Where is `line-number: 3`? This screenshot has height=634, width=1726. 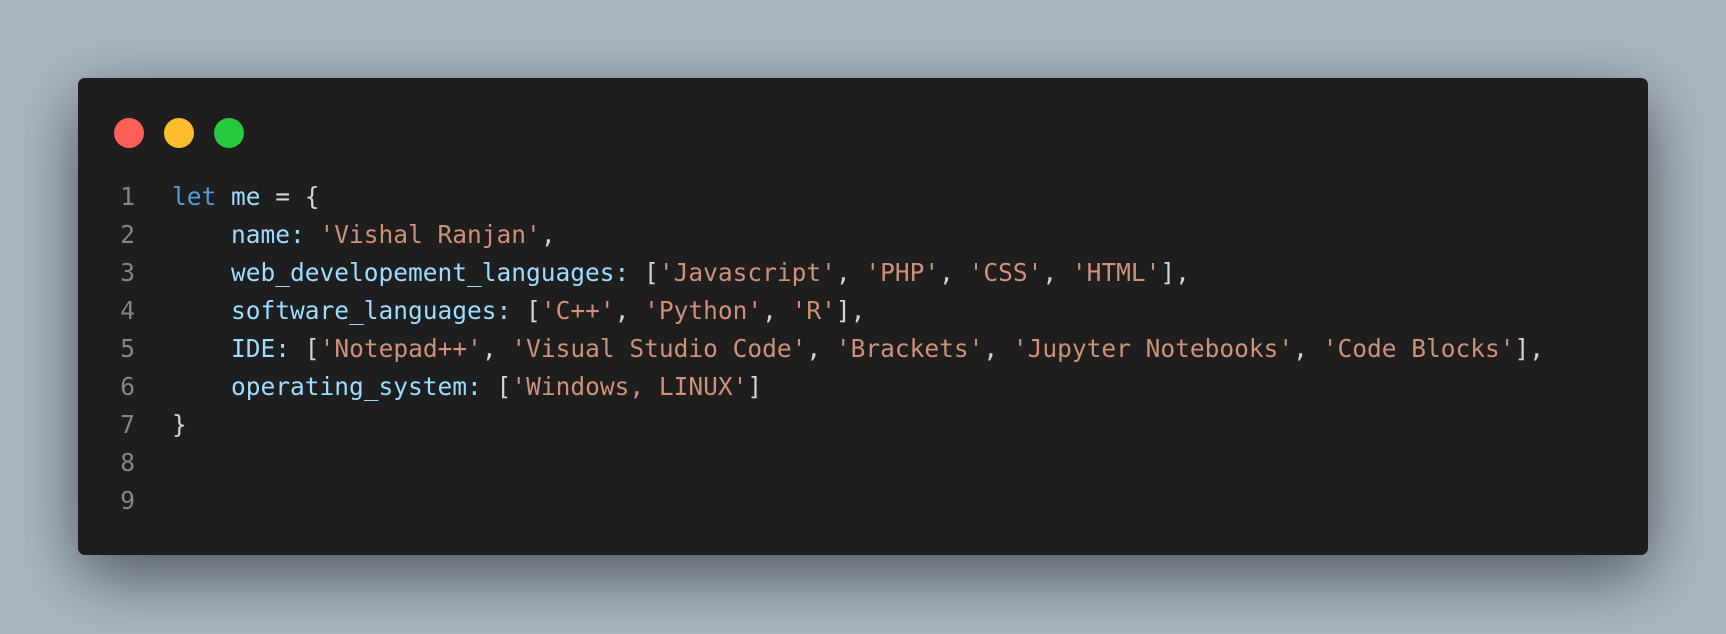 line-number: 3 is located at coordinates (127, 272).